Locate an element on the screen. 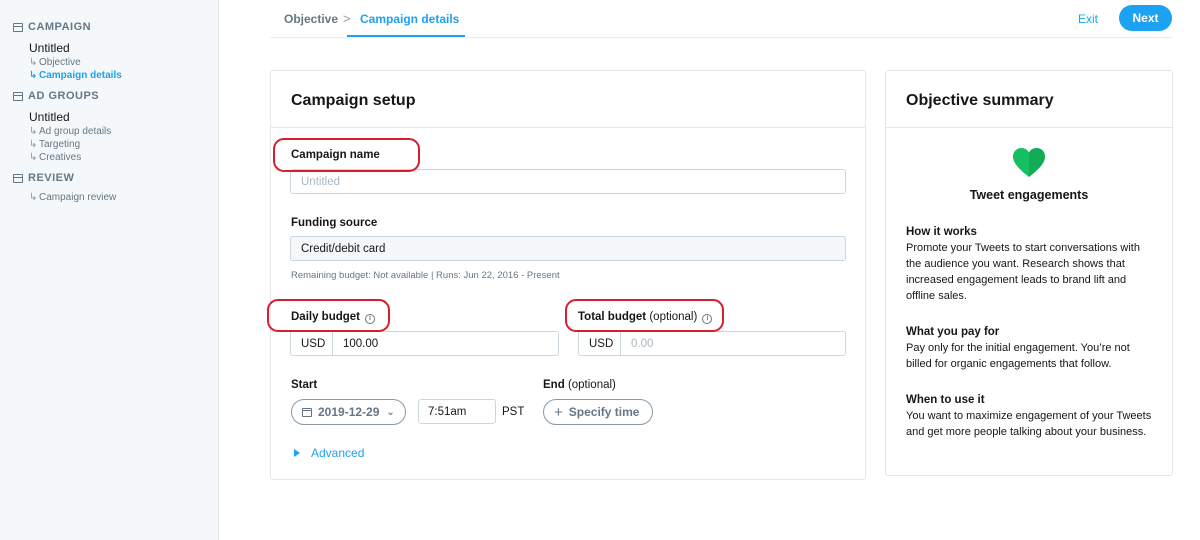 The image size is (1200, 540). sidebar-section-campaign: CAMPAIGN is located at coordinates (52, 27).